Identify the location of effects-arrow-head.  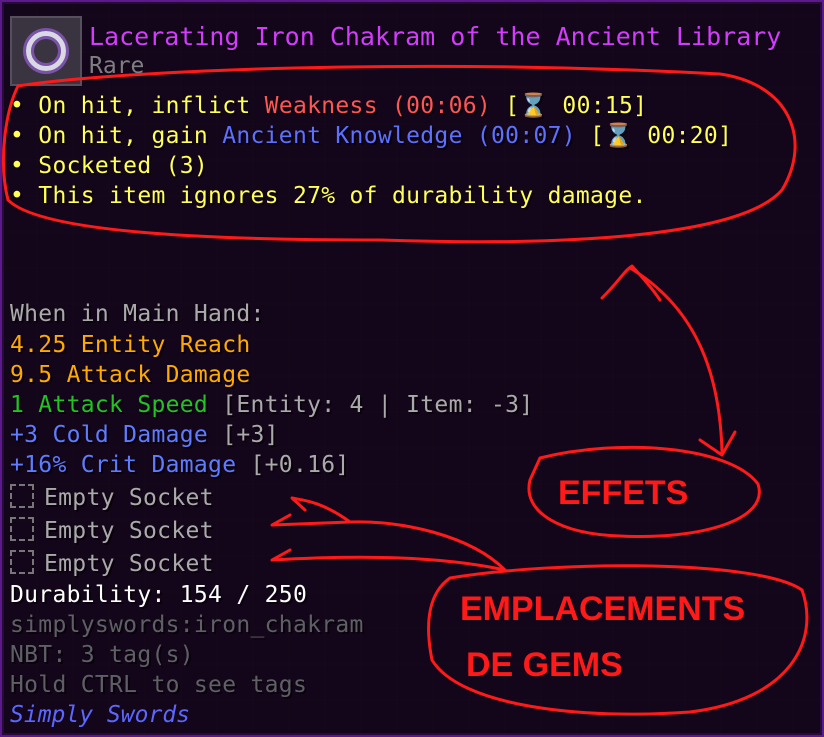
(717, 443).